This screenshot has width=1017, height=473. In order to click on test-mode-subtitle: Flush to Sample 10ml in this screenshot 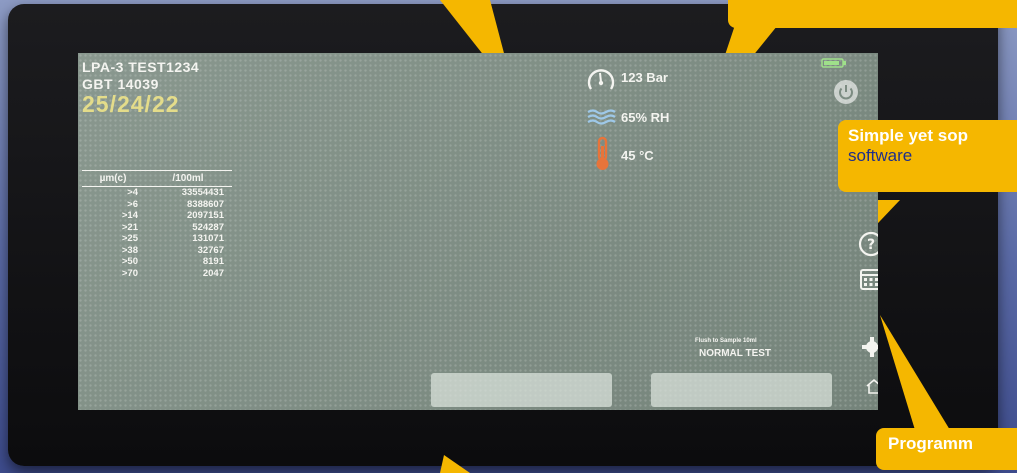, I will do `click(726, 341)`.